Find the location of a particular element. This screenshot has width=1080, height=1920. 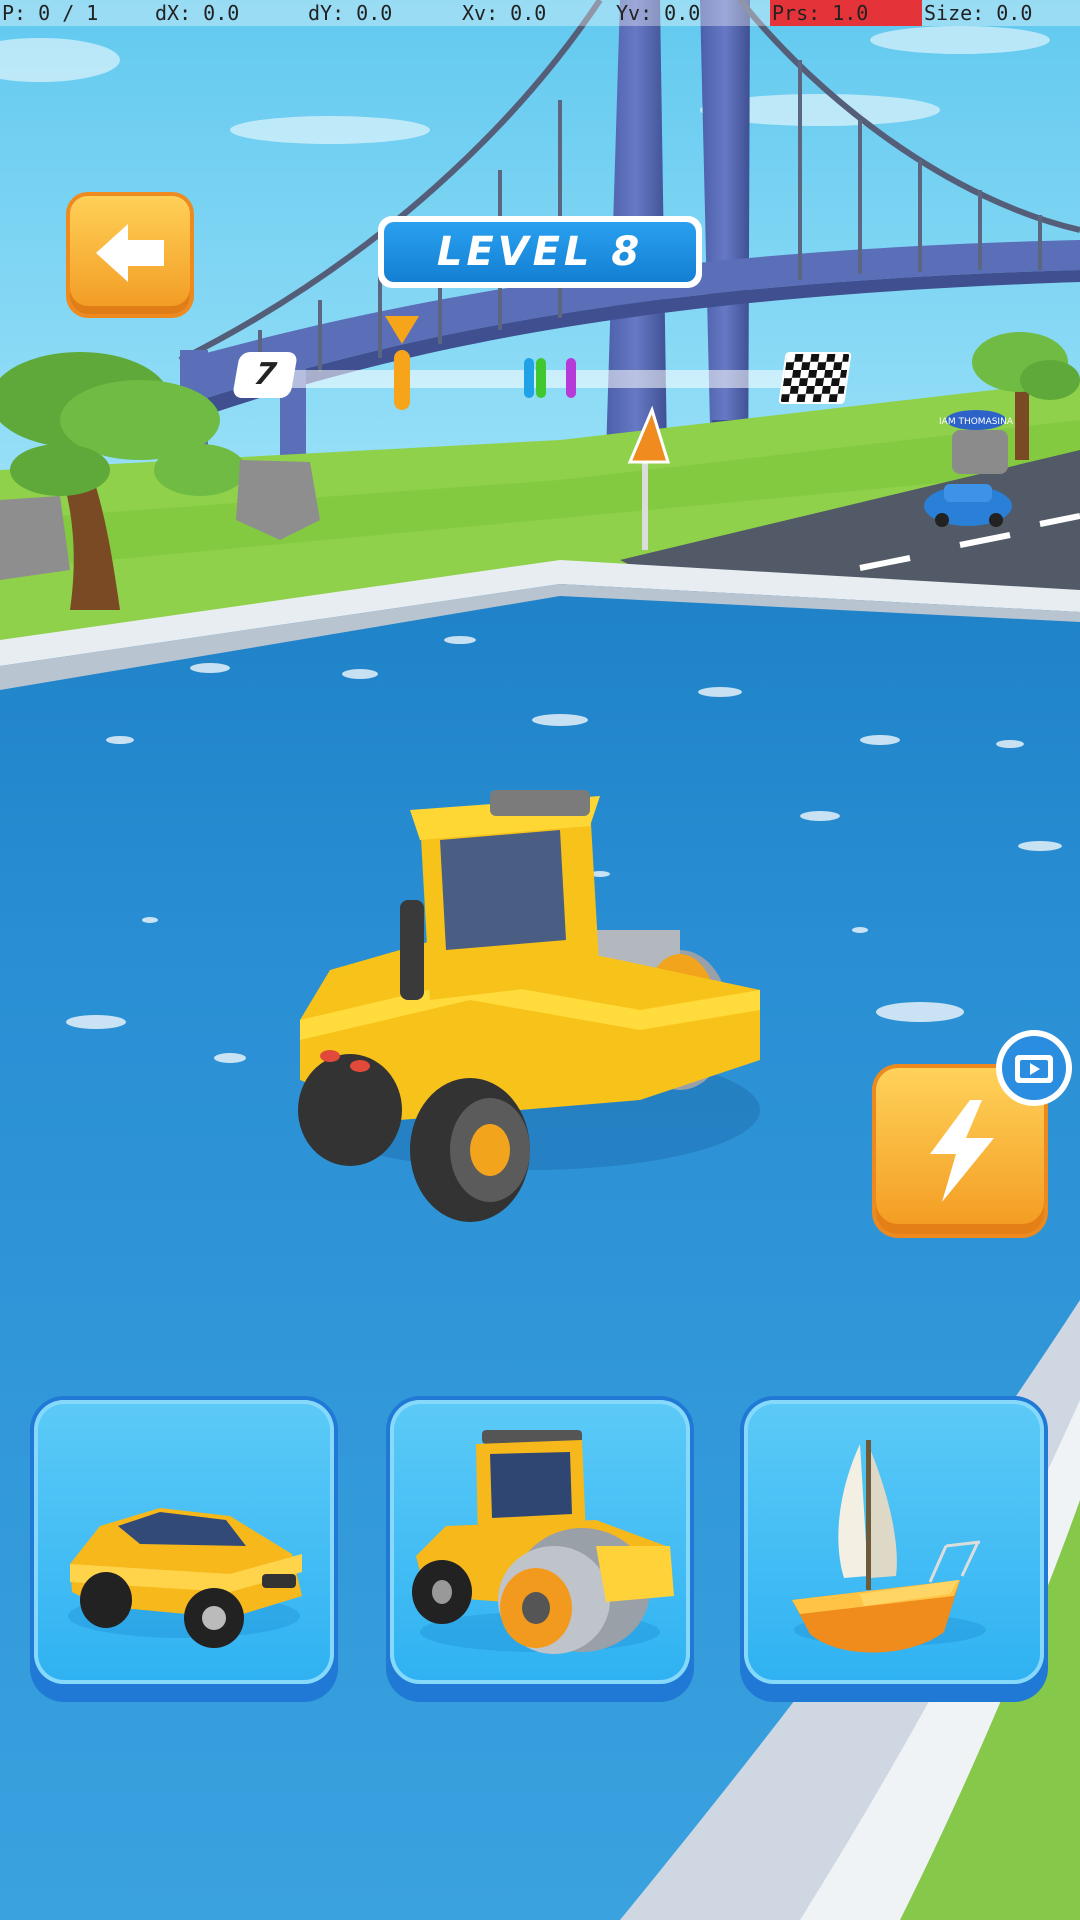

level-title: LEVEL 8 is located at coordinates (540, 252).